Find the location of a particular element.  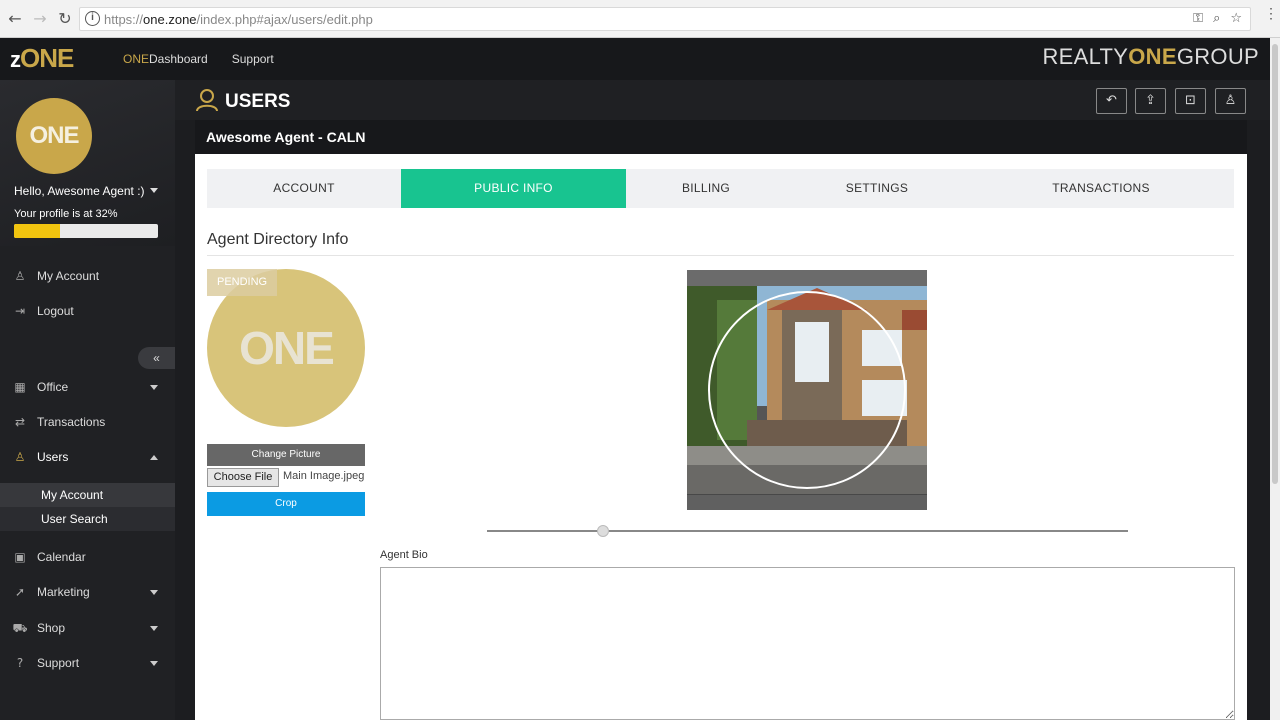

chevron-up-icon is located at coordinates (154, 457).